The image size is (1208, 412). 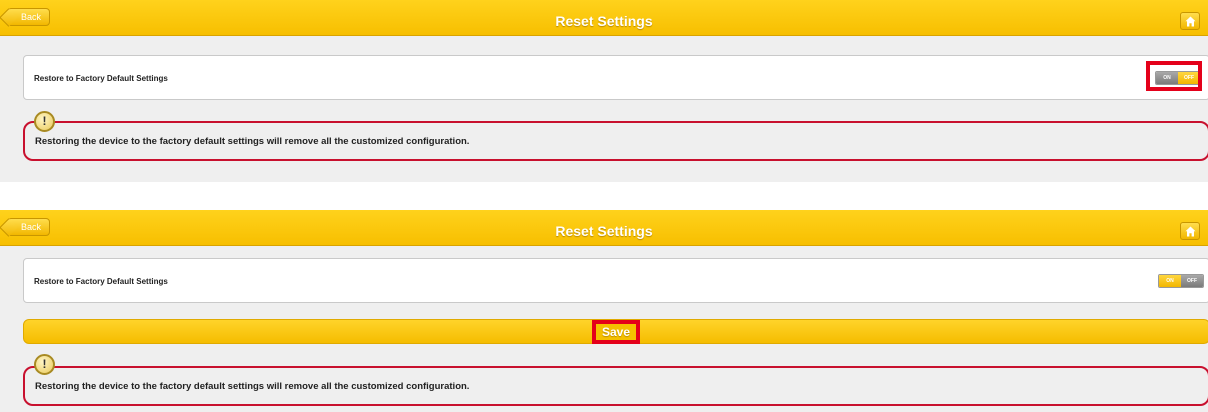 I want to click on factory-reset-toggle: ON OFF, so click(x=1181, y=281).